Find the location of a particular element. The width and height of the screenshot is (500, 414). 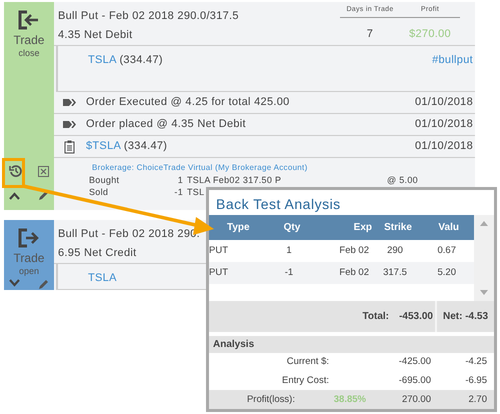

net-value: Net: -4.53 is located at coordinates (465, 317).